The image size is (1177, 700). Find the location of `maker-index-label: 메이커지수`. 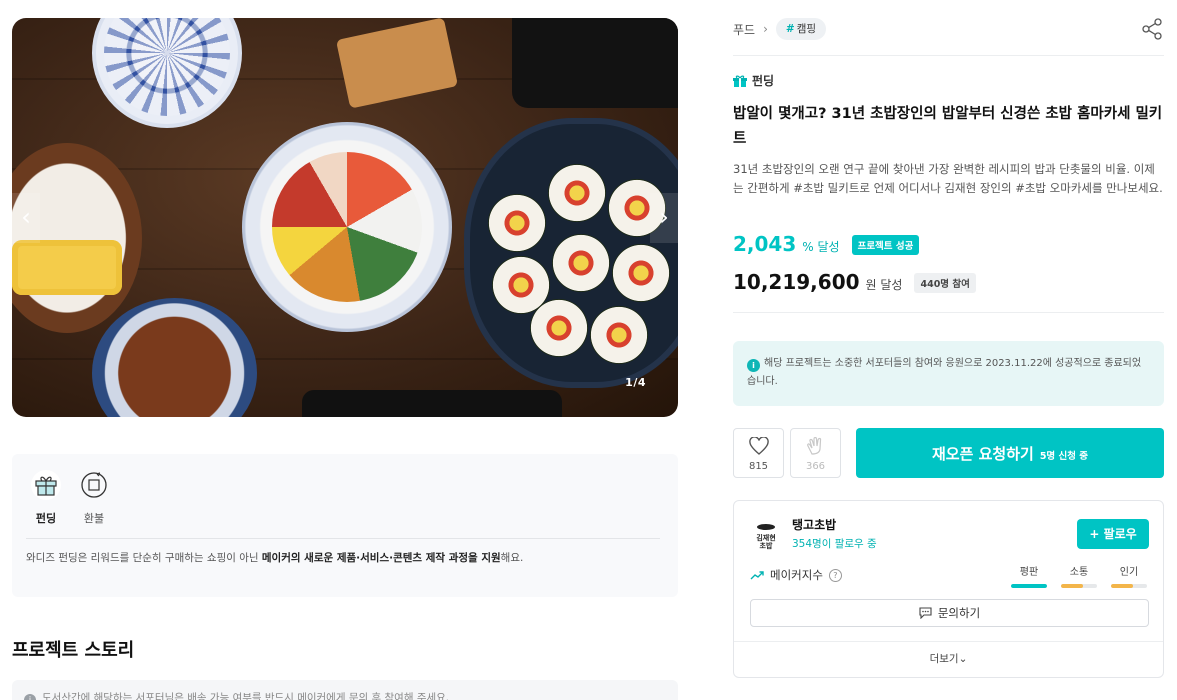

maker-index-label: 메이커지수 is located at coordinates (796, 575).